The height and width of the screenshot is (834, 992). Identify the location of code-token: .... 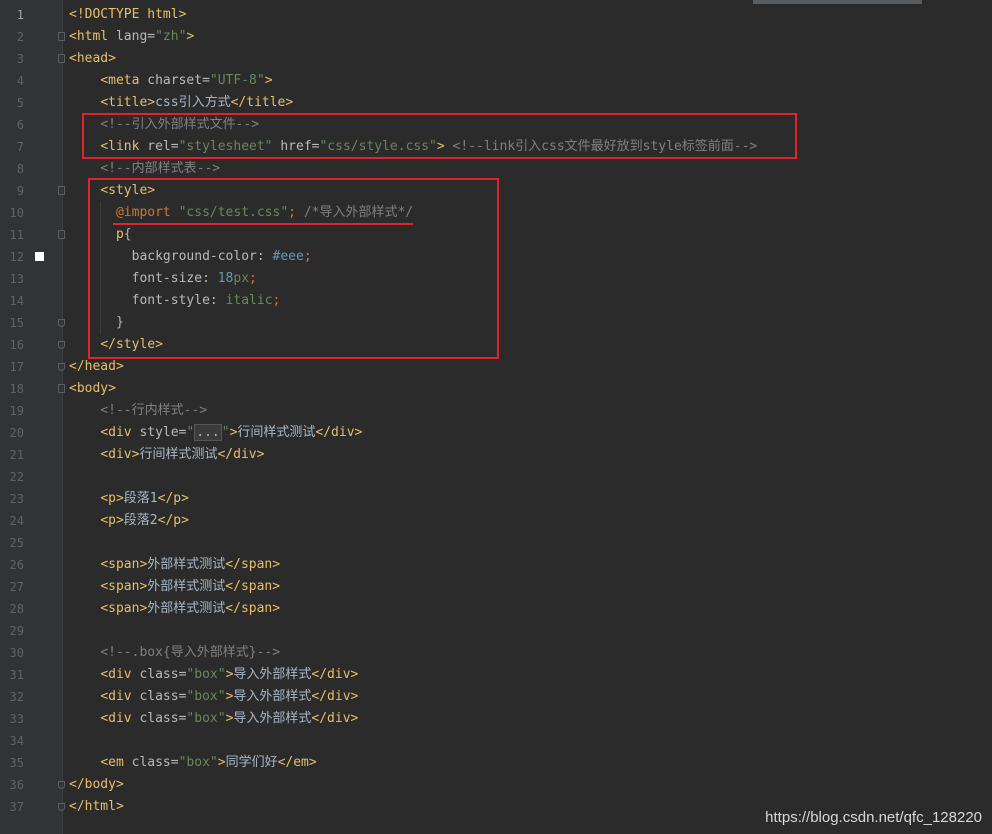
(208, 432).